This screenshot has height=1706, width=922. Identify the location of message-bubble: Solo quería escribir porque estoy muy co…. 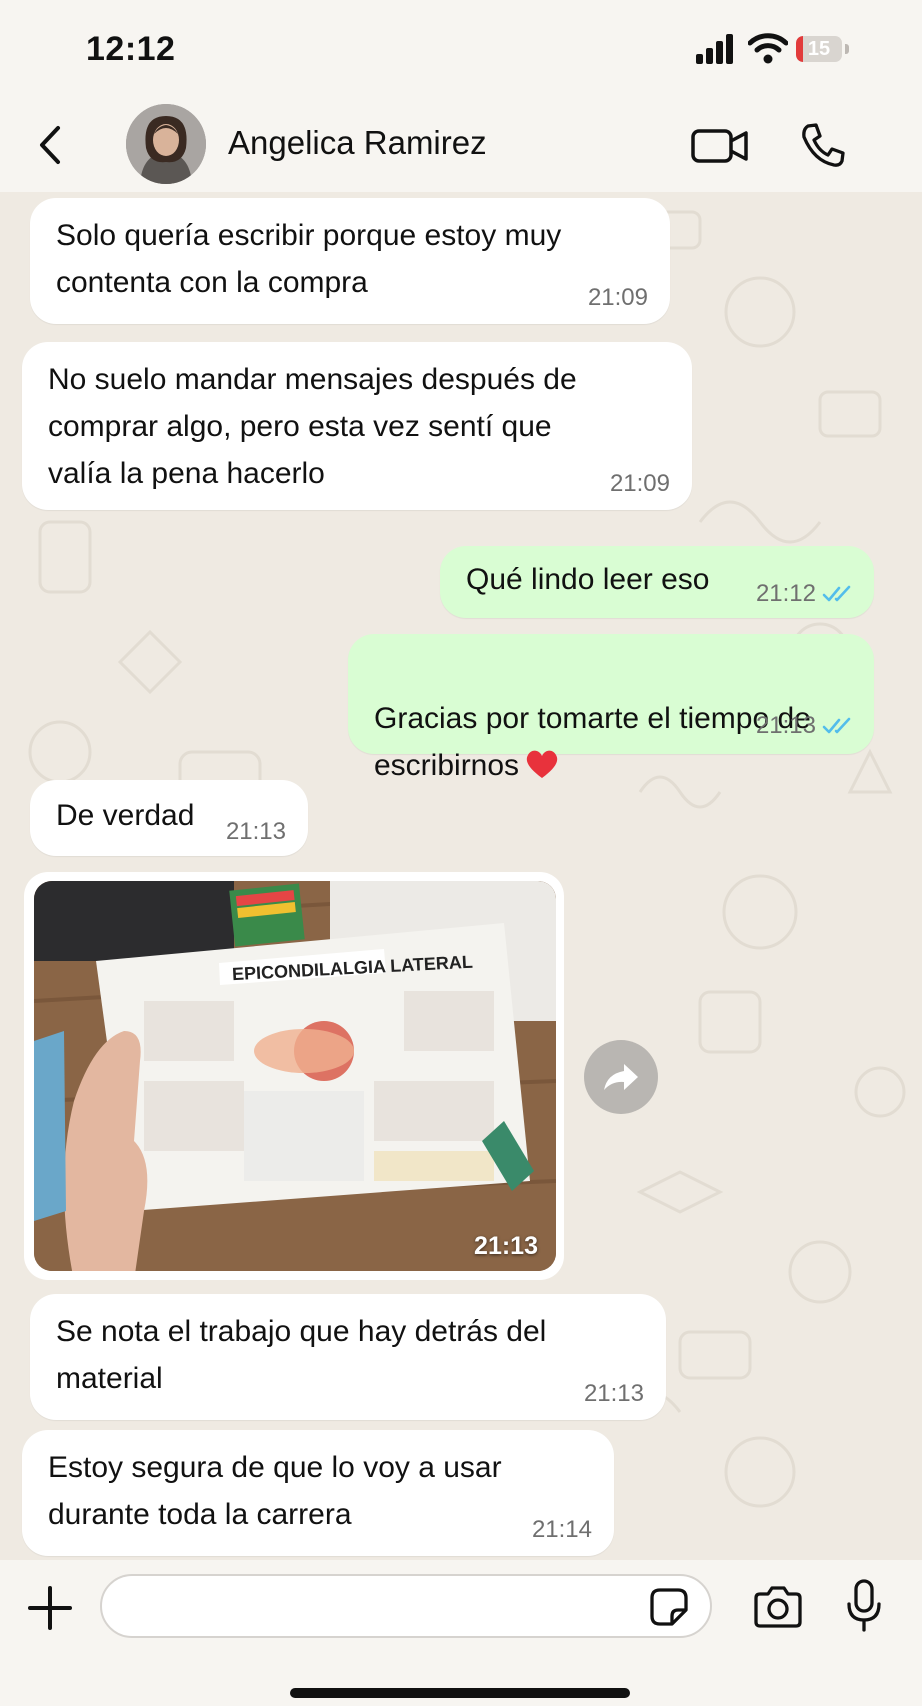
(350, 261).